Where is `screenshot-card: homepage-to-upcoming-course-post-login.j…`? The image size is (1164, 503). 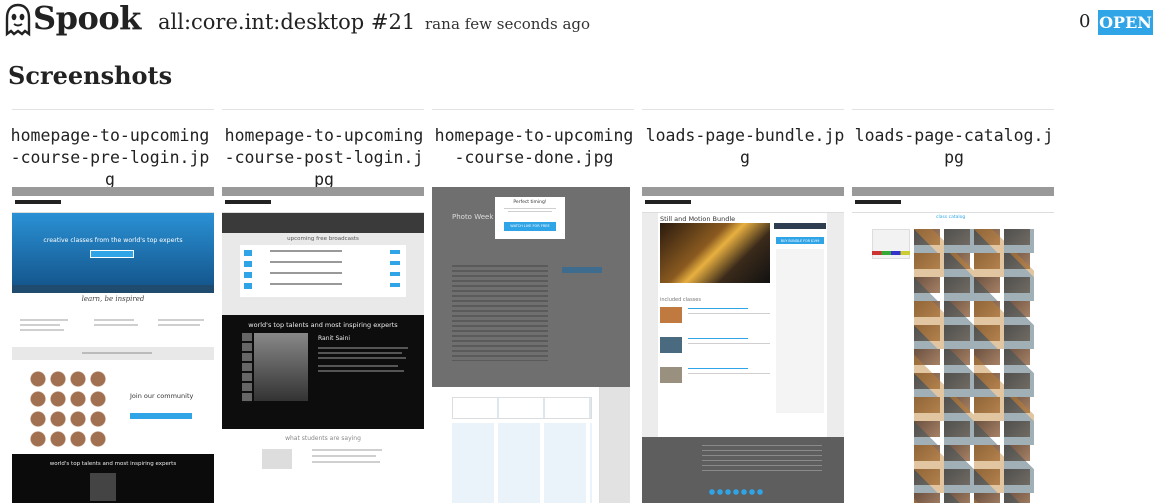 screenshot-card: homepage-to-upcoming-course-post-login.j… is located at coordinates (323, 306).